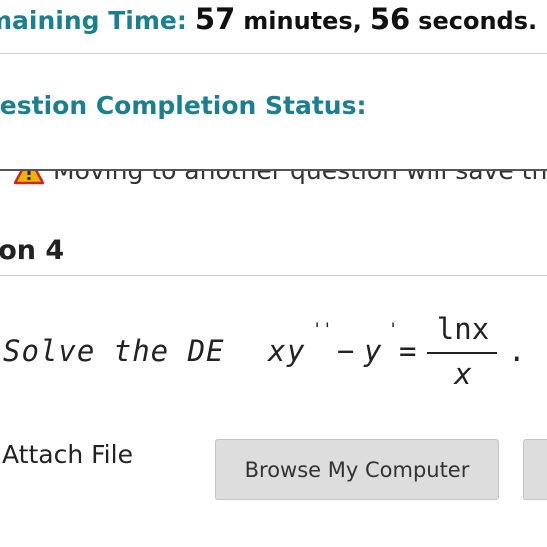 This screenshot has width=547, height=547. I want to click on question-divider, so click(273, 275).